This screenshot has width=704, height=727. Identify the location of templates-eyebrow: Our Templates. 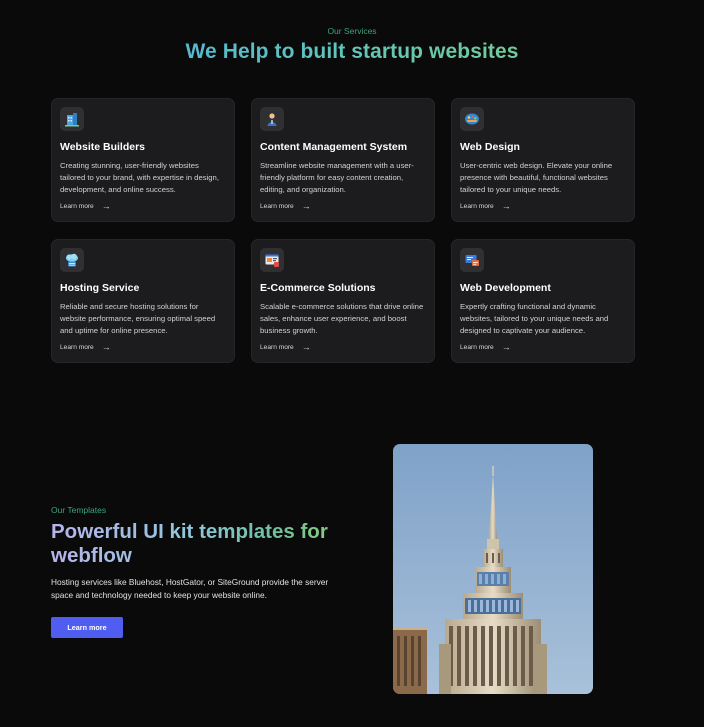
(79, 510).